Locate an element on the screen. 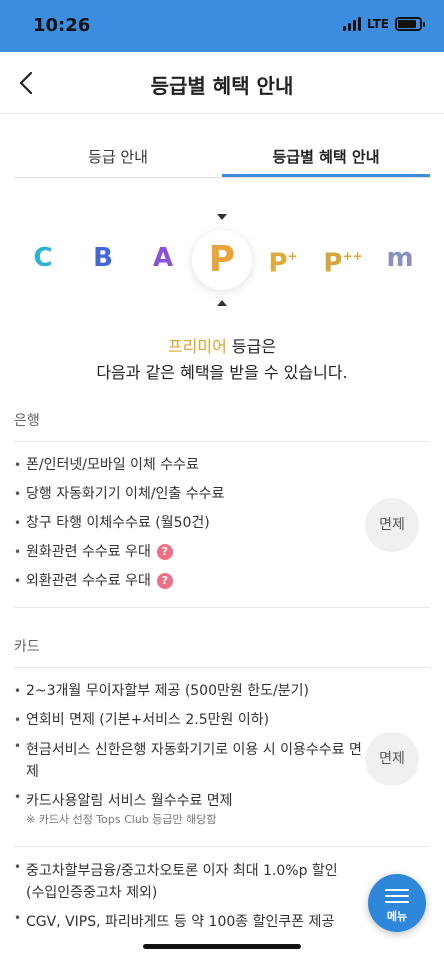 The width and height of the screenshot is (444, 960). tier-premier-plus: P+ is located at coordinates (283, 258).